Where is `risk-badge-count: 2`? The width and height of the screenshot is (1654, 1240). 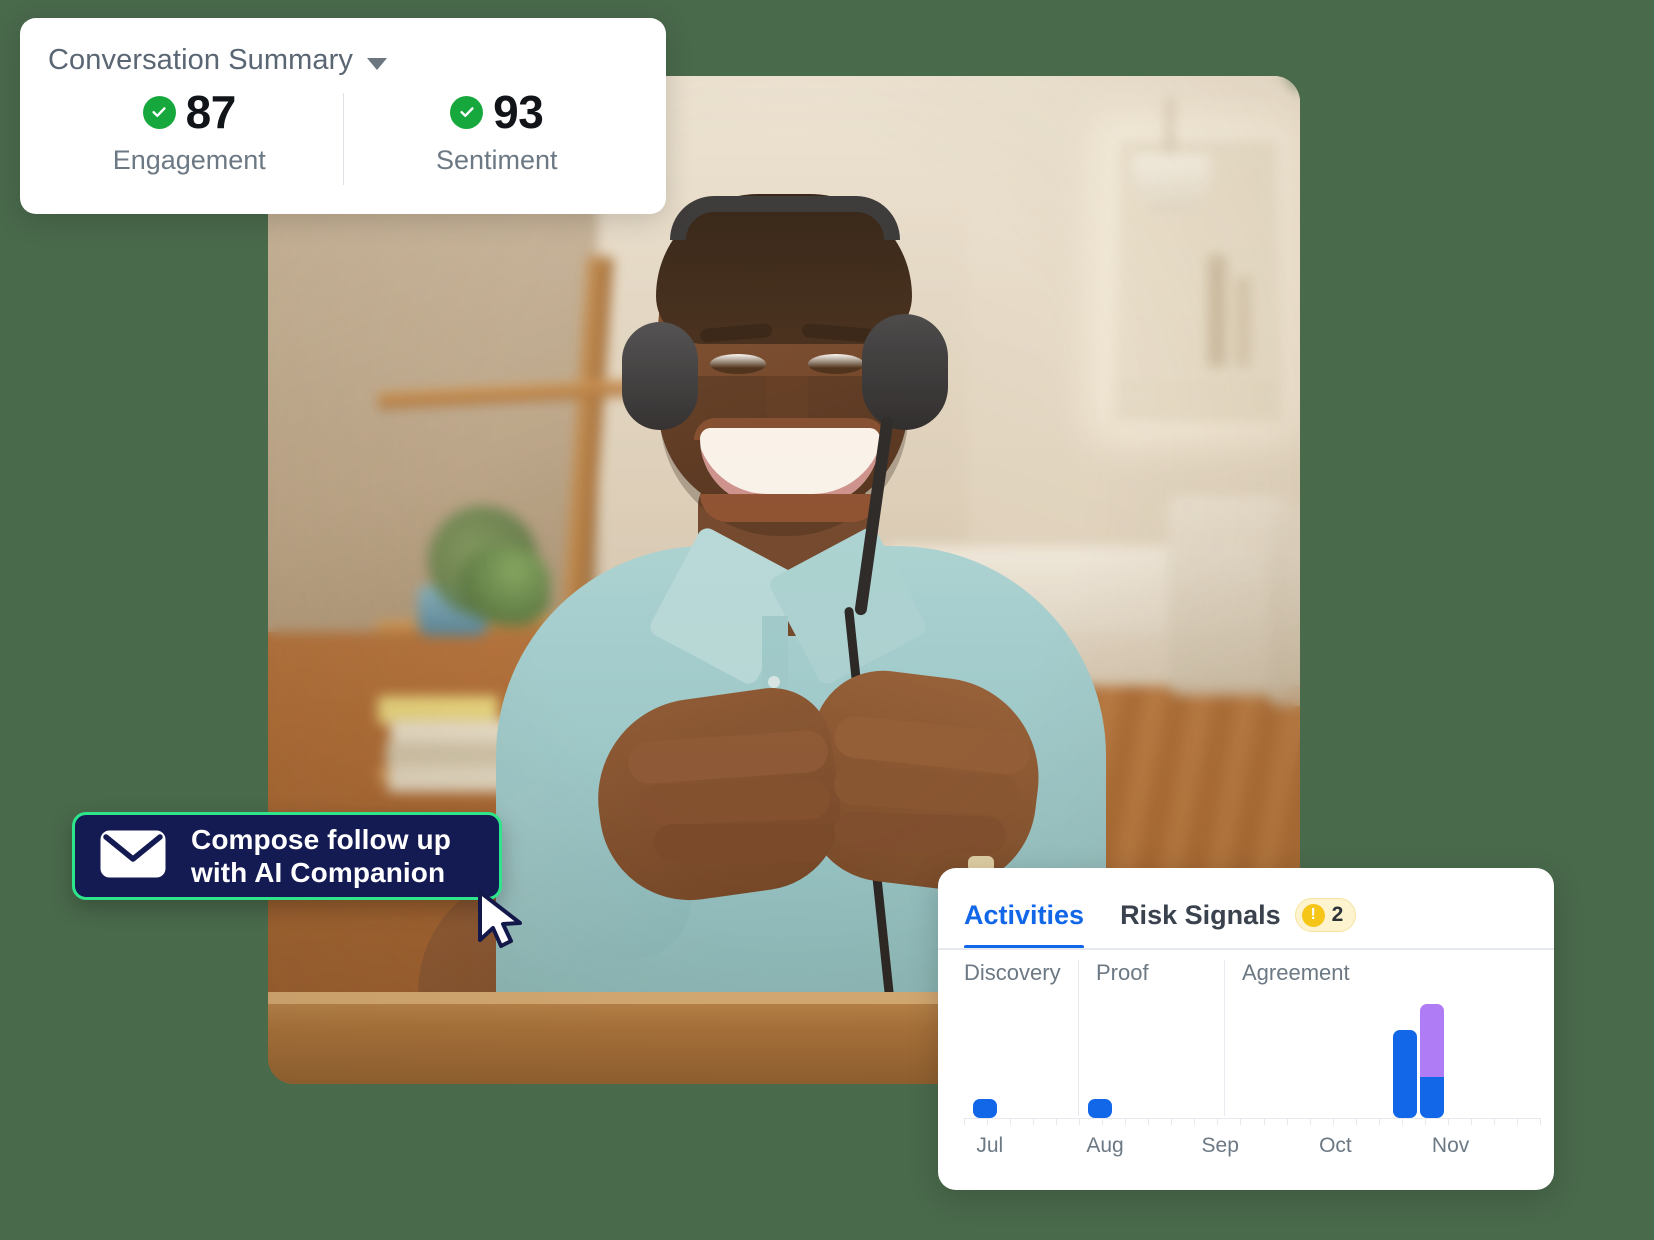 risk-badge-count: 2 is located at coordinates (1337, 914).